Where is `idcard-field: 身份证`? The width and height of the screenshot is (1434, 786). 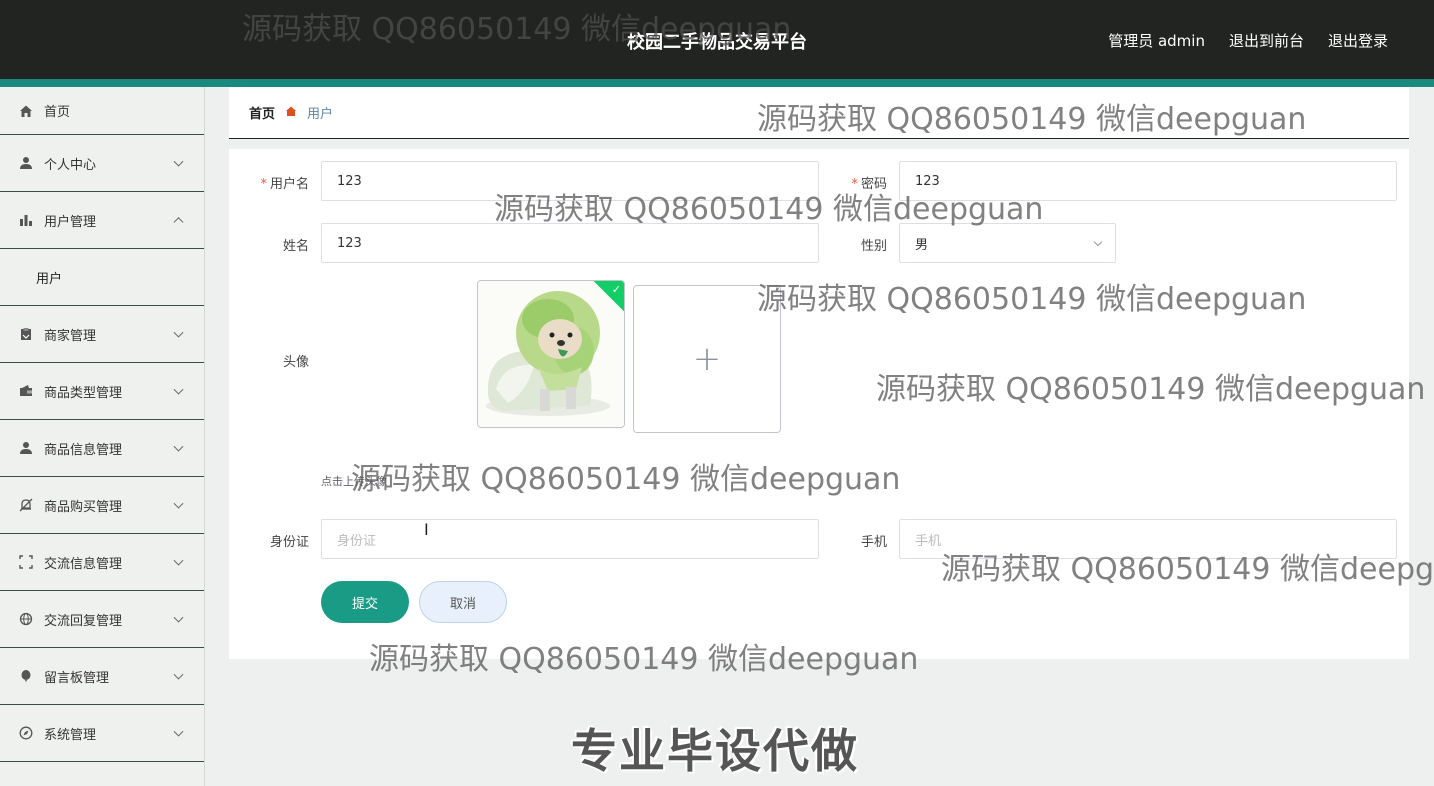
idcard-field: 身份证 is located at coordinates (570, 539).